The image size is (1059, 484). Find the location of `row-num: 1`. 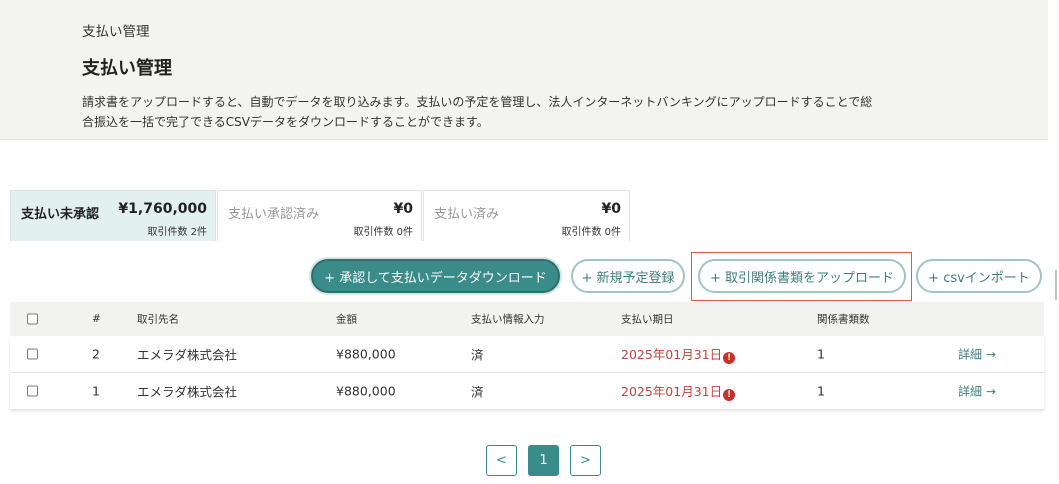

row-num: 1 is located at coordinates (96, 391).